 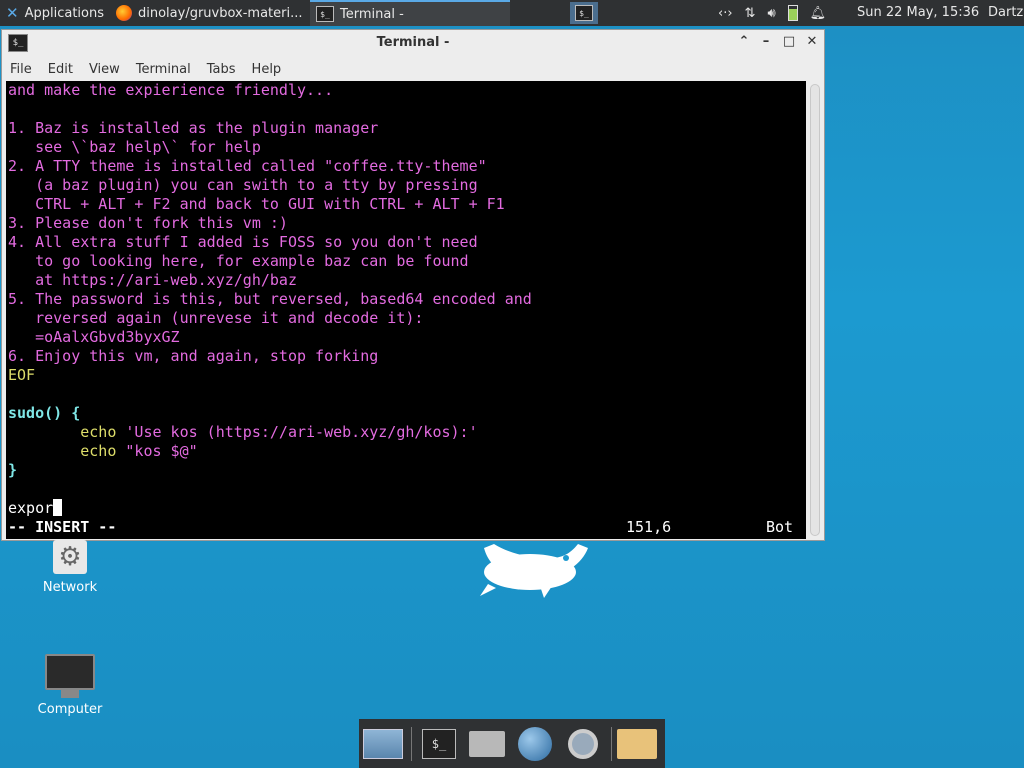 I want to click on menu-bar: File Edit View Terminal Tabs Help, so click(x=145, y=70).